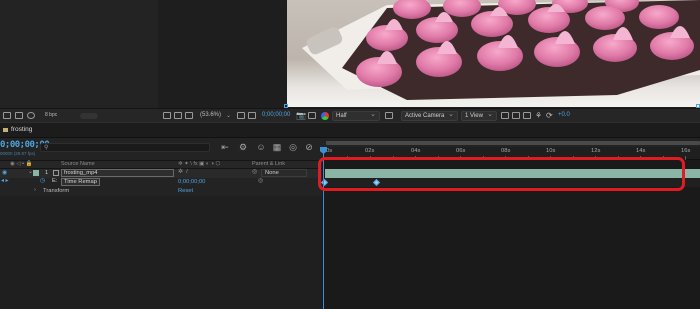 The image size is (700, 309). Describe the element at coordinates (80, 182) in the screenshot. I see `time-remap-label: Time Remap` at that location.